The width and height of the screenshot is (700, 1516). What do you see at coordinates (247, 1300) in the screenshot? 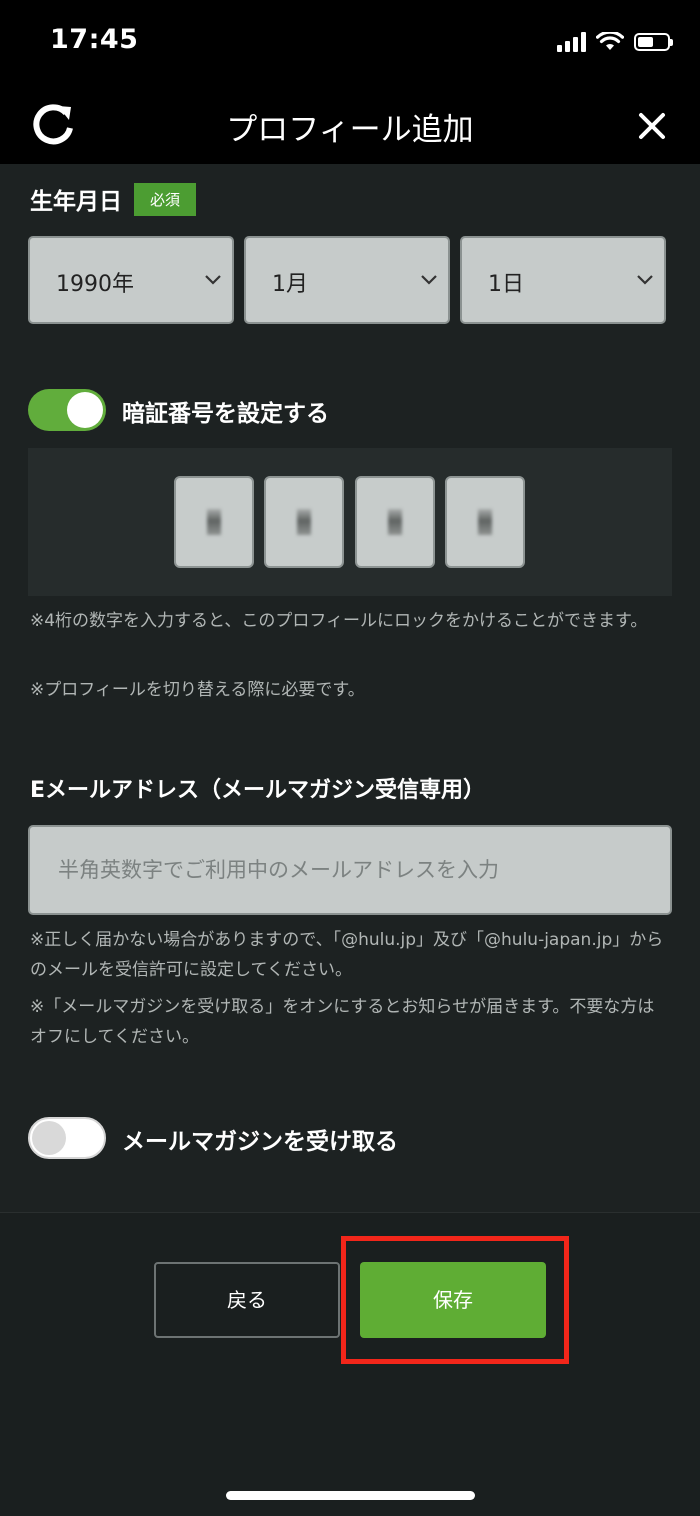
I see `back-button: 戻る` at bounding box center [247, 1300].